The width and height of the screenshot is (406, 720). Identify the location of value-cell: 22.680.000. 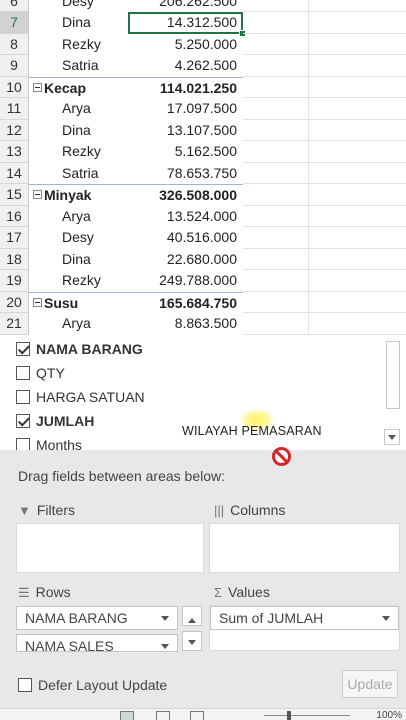
(185, 260).